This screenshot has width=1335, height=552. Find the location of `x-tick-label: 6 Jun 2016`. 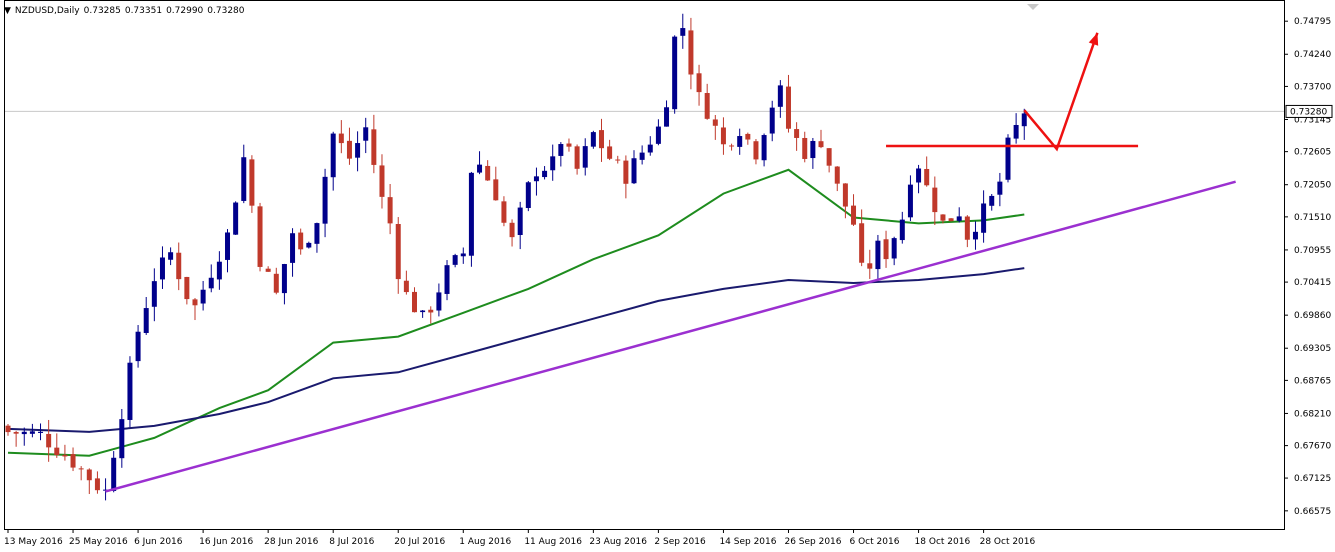

x-tick-label: 6 Jun 2016 is located at coordinates (158, 542).